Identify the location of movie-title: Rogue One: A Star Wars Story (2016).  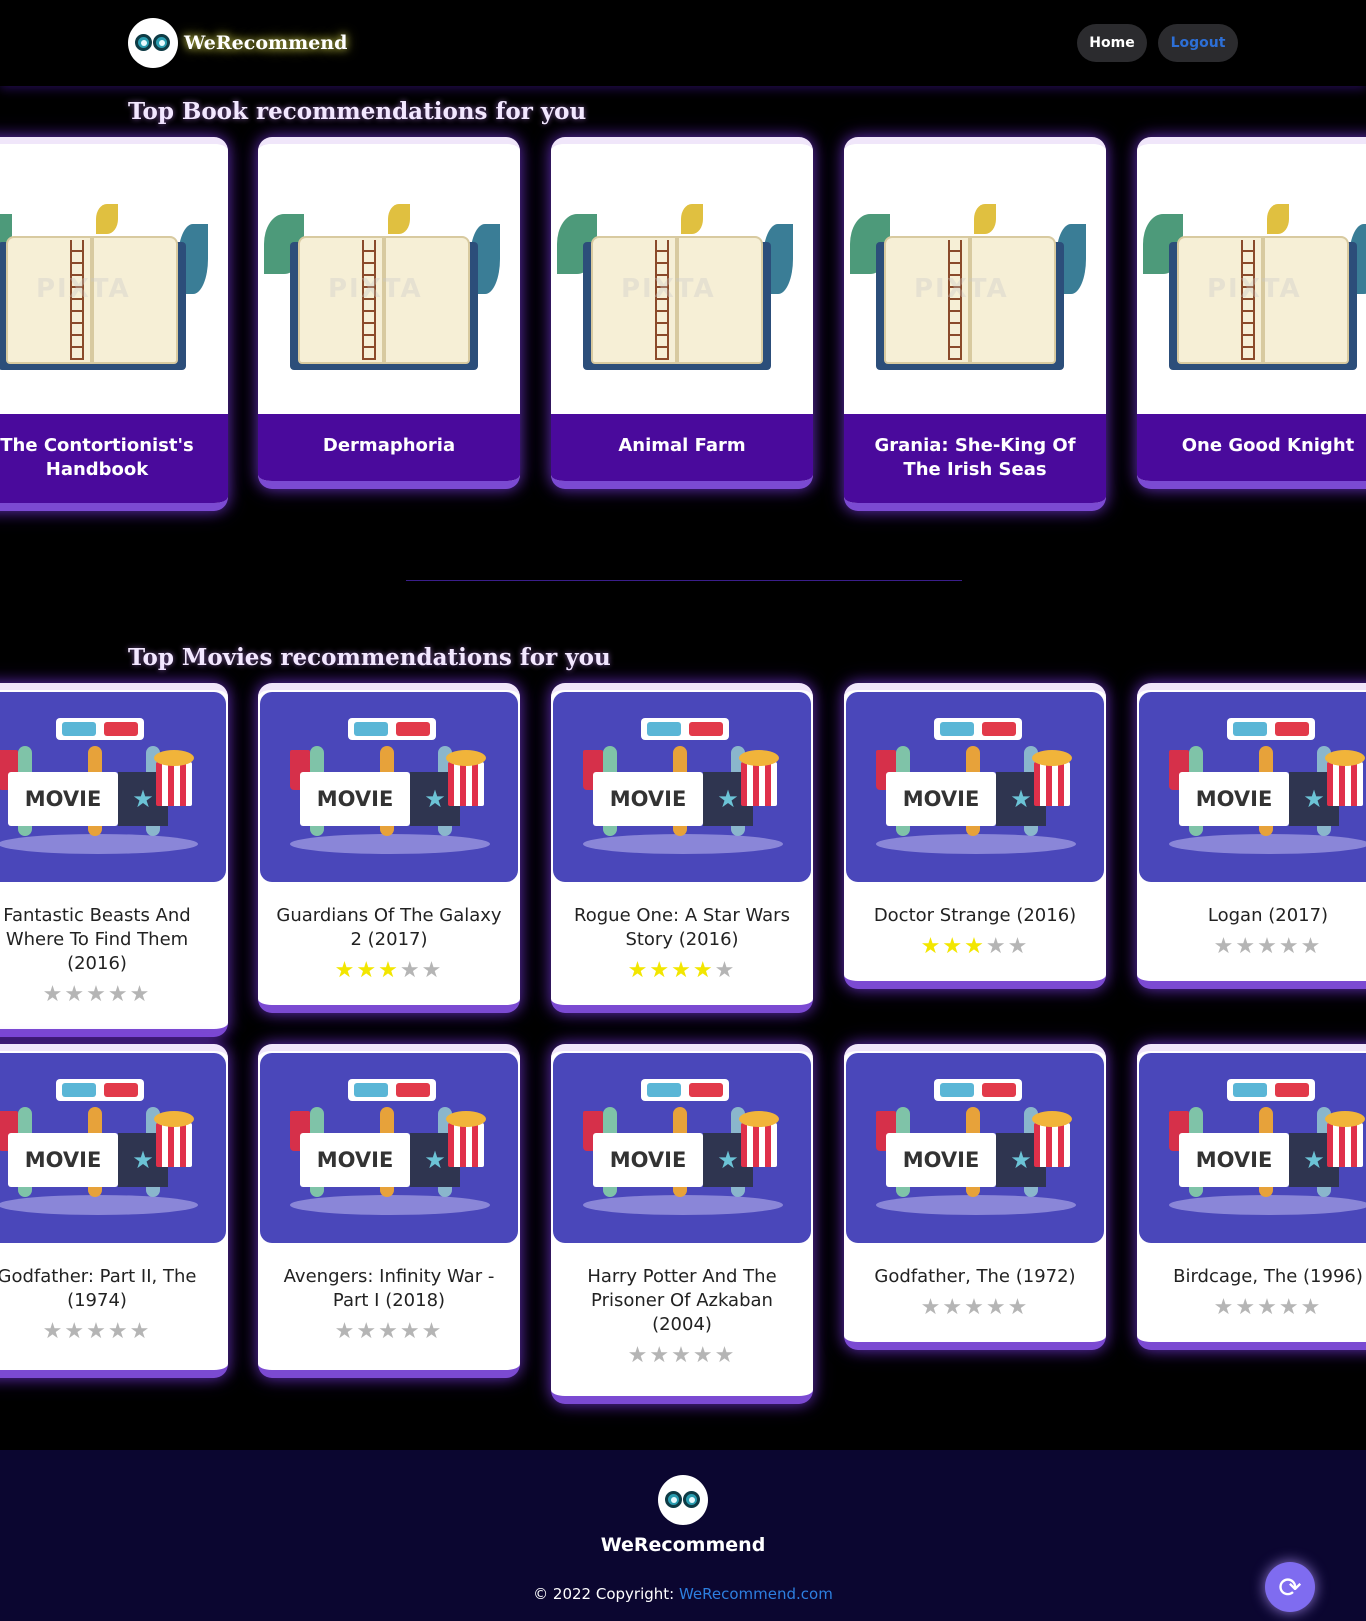
(682, 927).